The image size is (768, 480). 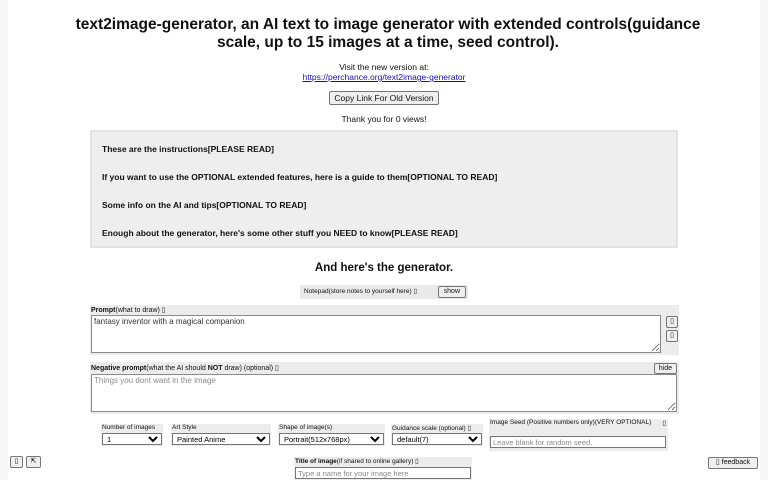 I want to click on generator-heading: And here's the generator., so click(x=384, y=268).